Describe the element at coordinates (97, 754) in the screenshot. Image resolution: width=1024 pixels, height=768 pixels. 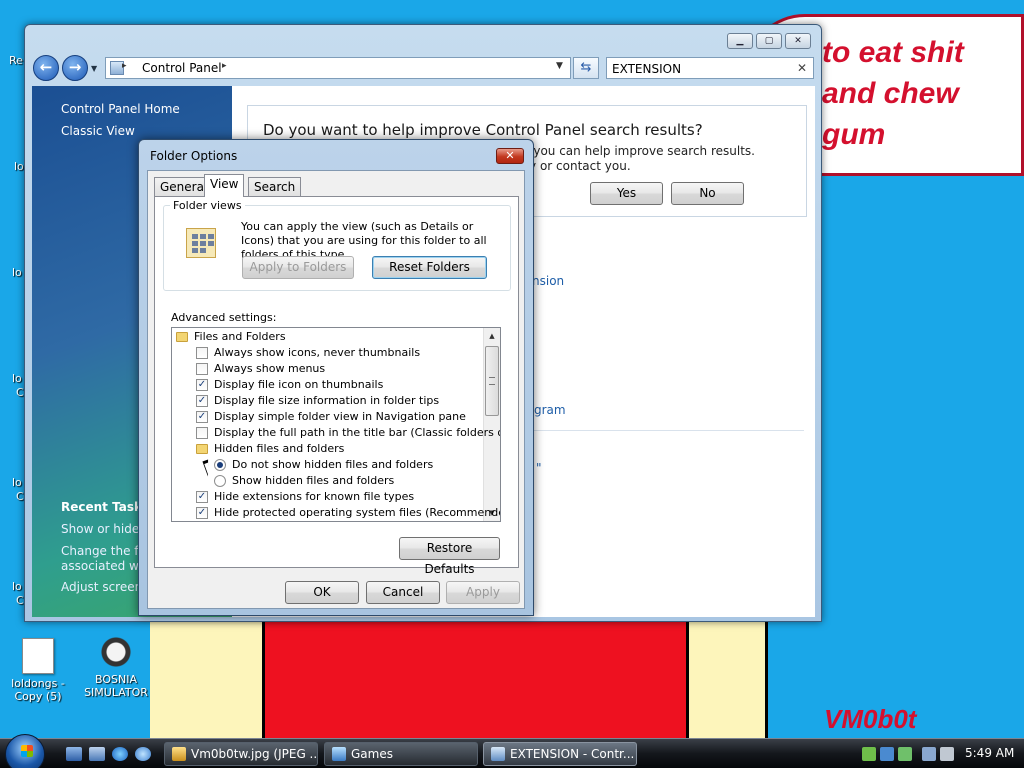
I see `switch-windows-icon` at that location.